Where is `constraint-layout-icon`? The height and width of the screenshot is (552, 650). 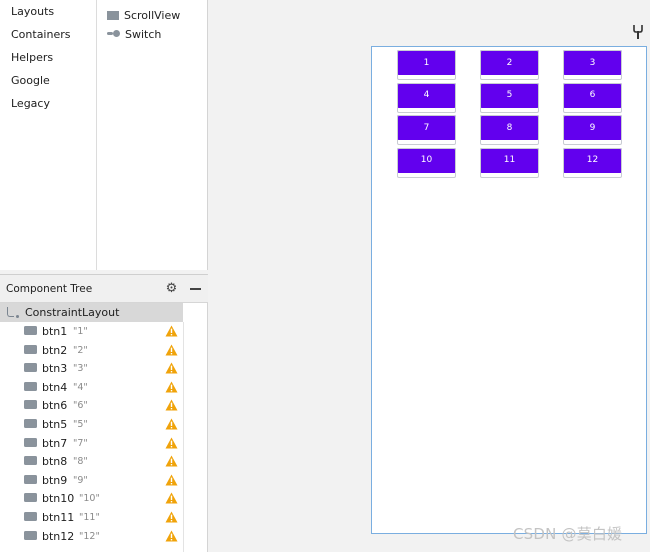
constraint-layout-icon is located at coordinates (13, 312).